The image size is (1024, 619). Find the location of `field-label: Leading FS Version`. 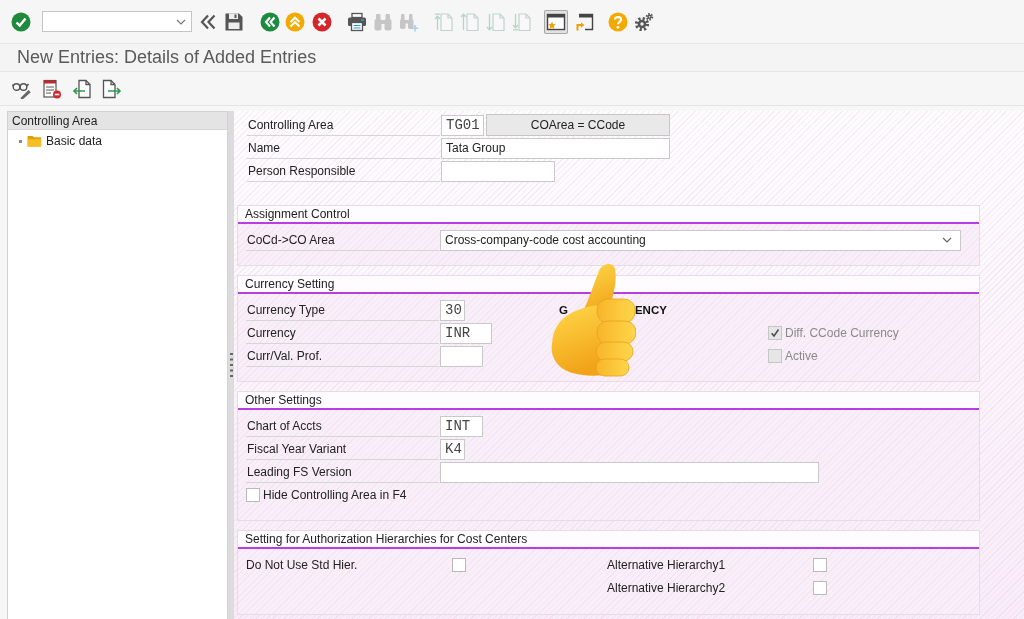

field-label: Leading FS Version is located at coordinates (342, 472).